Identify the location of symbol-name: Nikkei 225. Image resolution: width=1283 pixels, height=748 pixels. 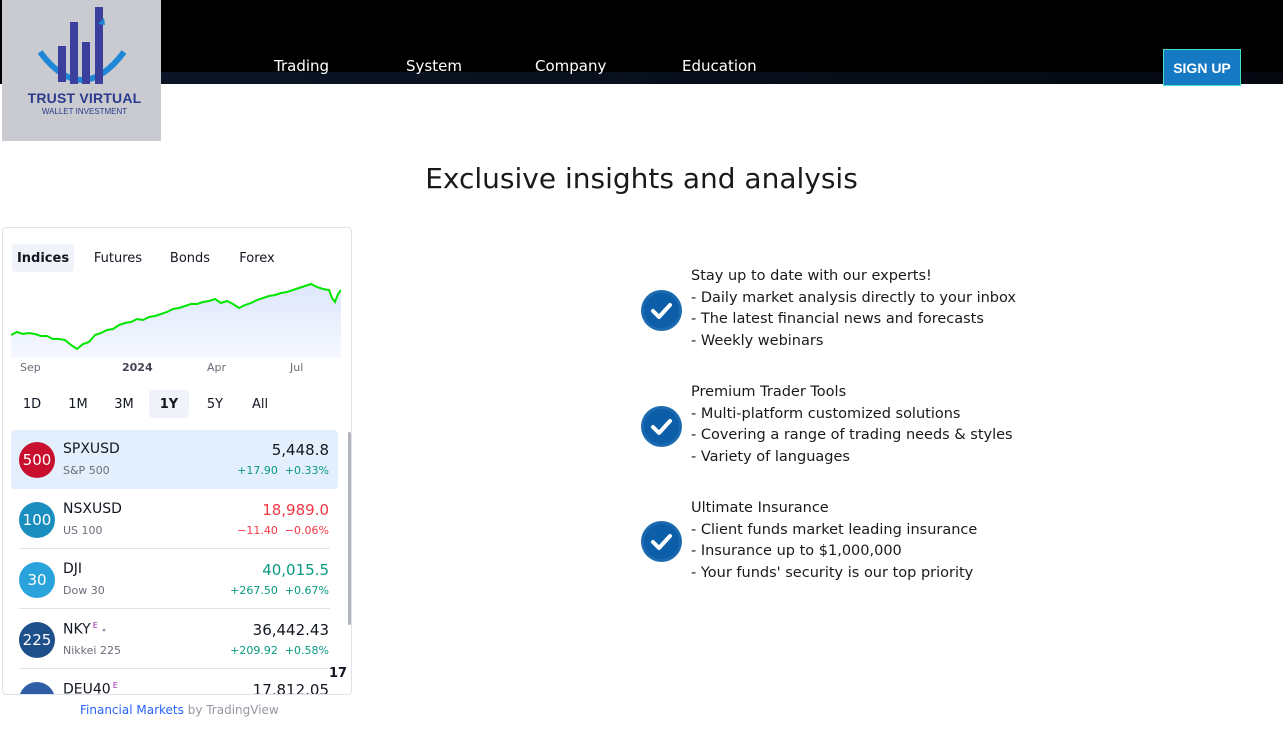
(92, 650).